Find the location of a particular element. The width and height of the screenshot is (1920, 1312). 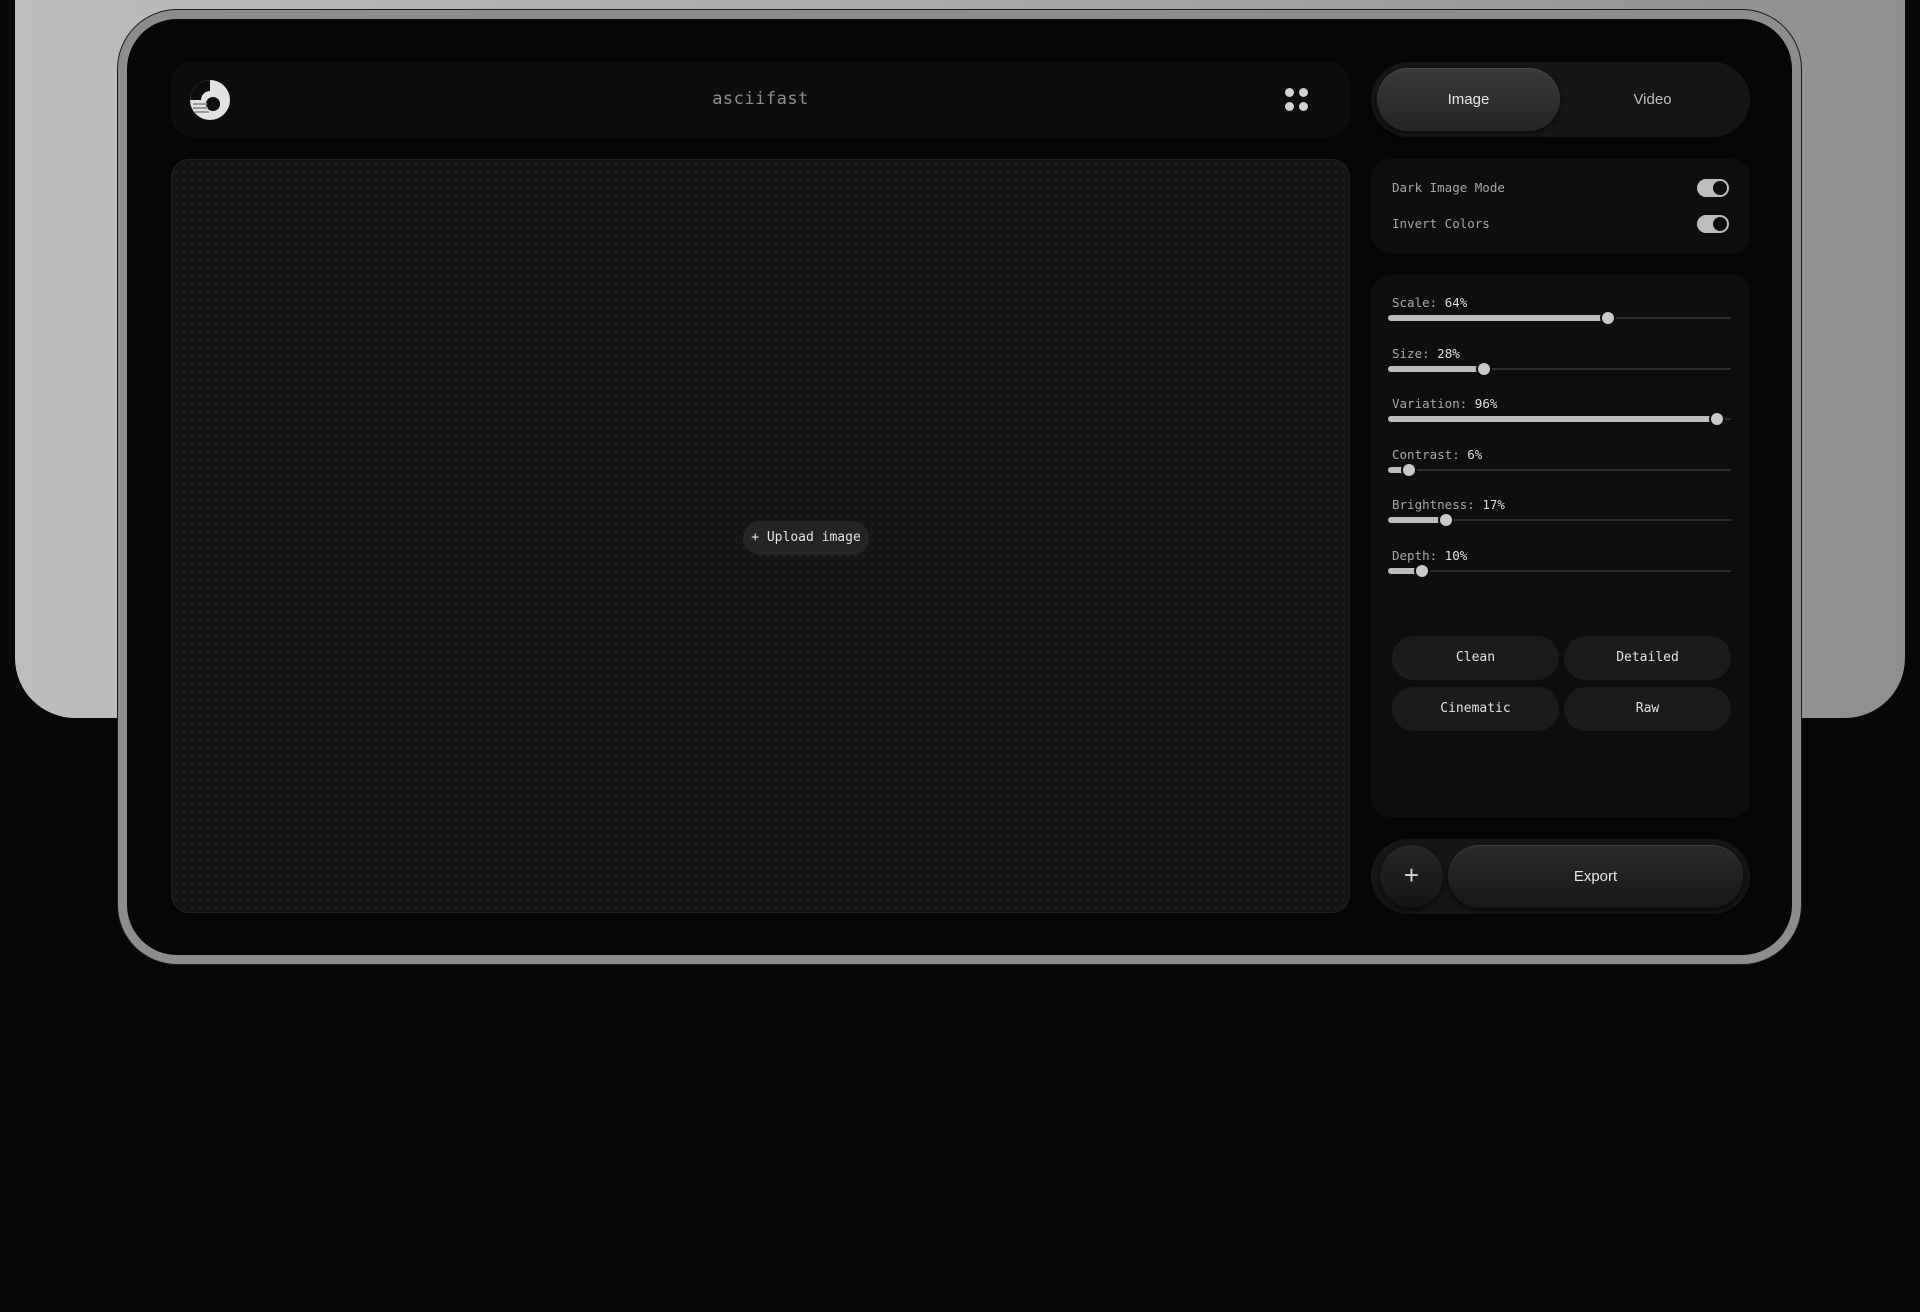

preset-raw-button: Raw is located at coordinates (1647, 709).